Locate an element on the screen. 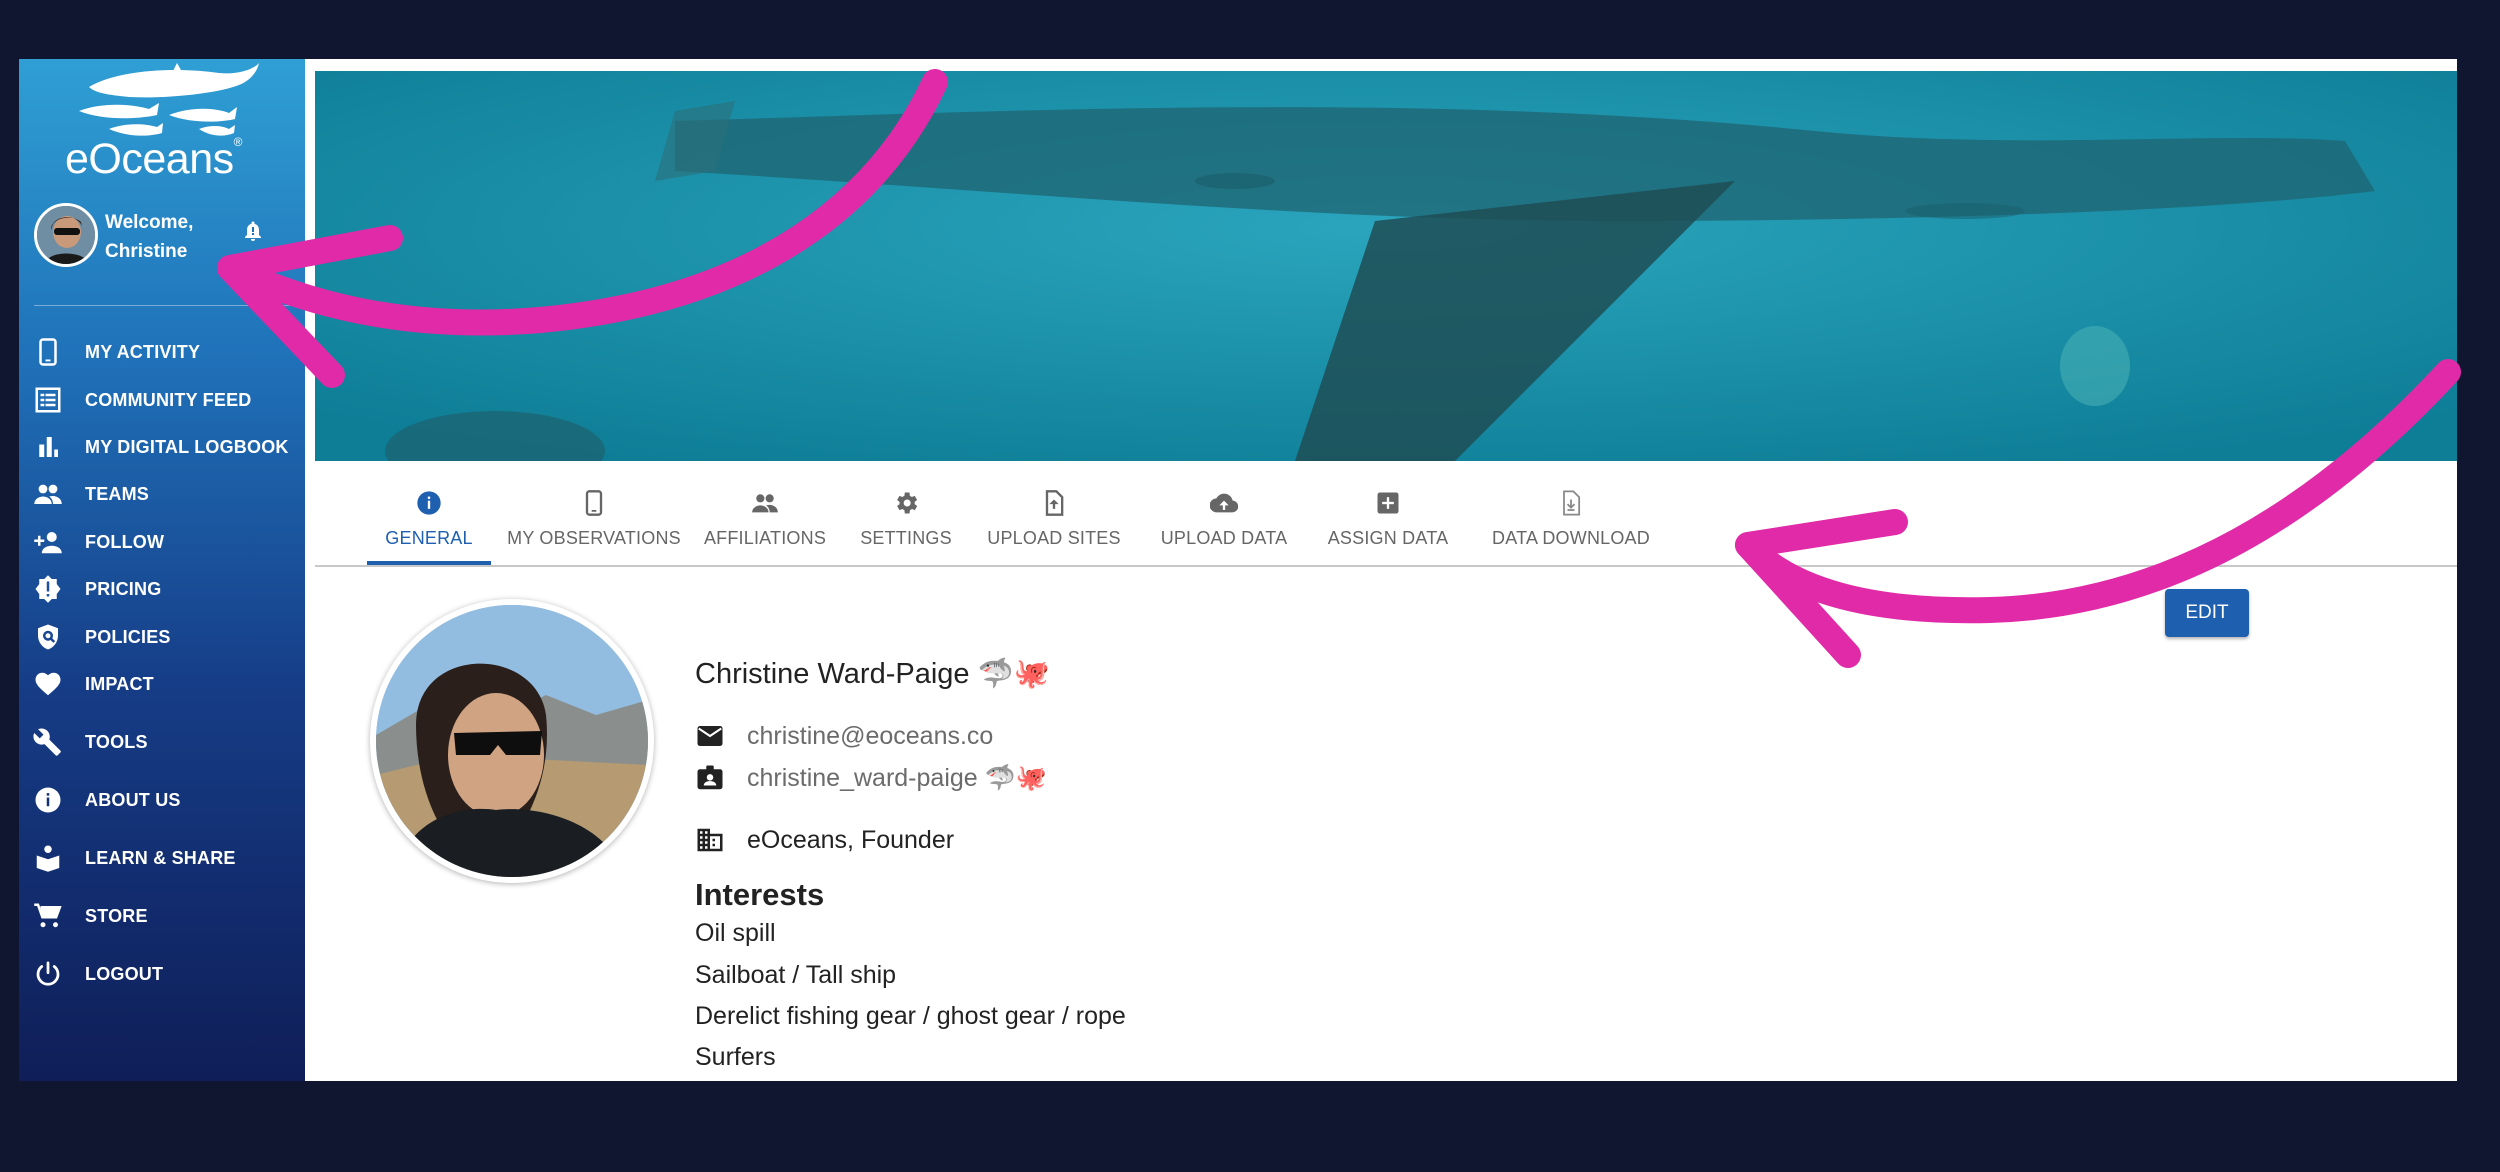 The image size is (2500, 1172). profile-avatar is located at coordinates (512, 741).